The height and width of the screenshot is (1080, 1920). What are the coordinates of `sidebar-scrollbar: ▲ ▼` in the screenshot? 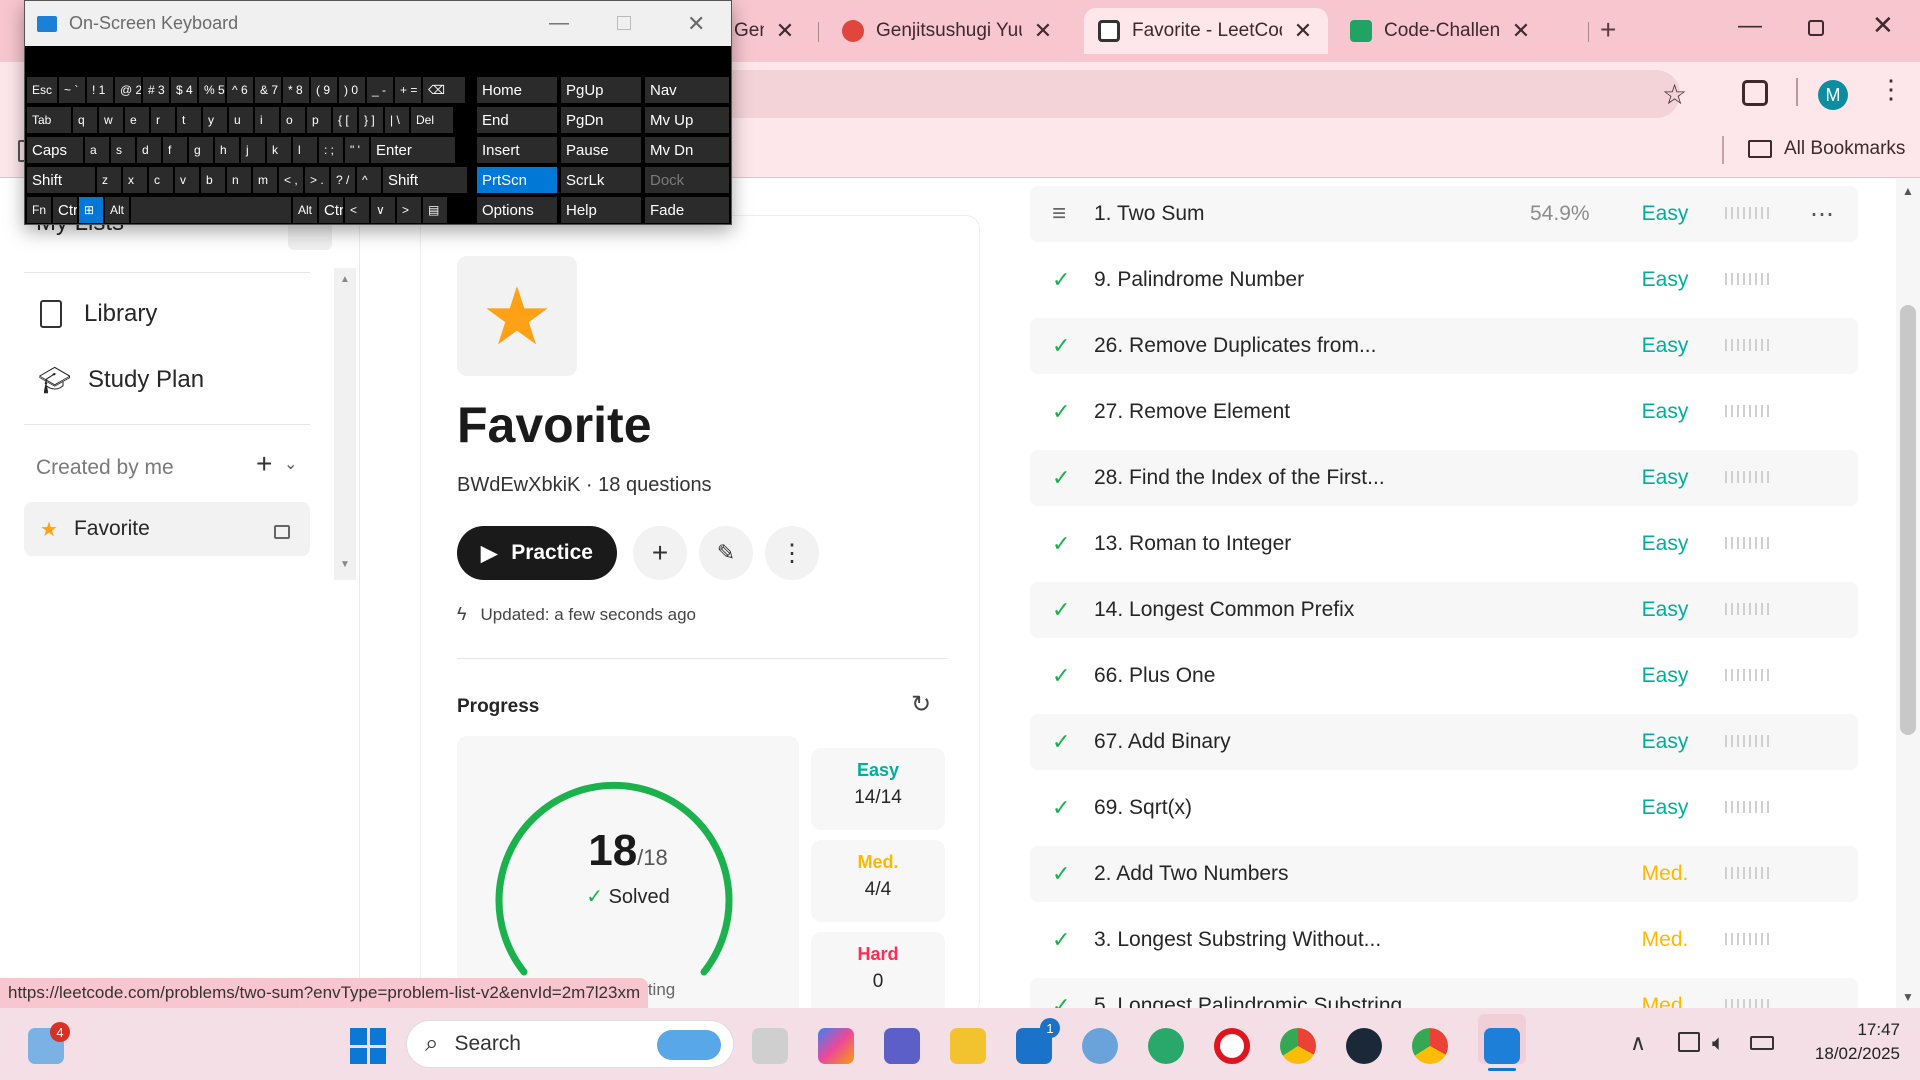 It's located at (345, 424).